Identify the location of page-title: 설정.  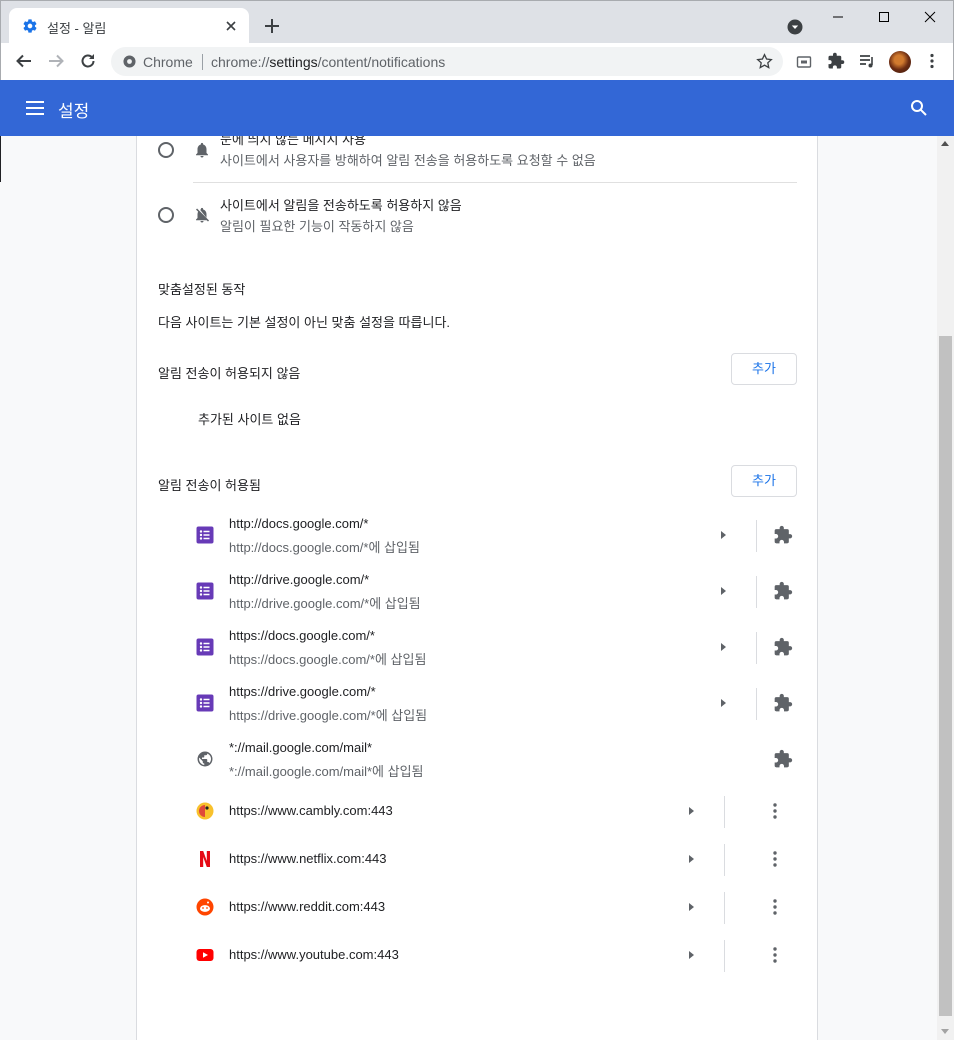
(74, 111).